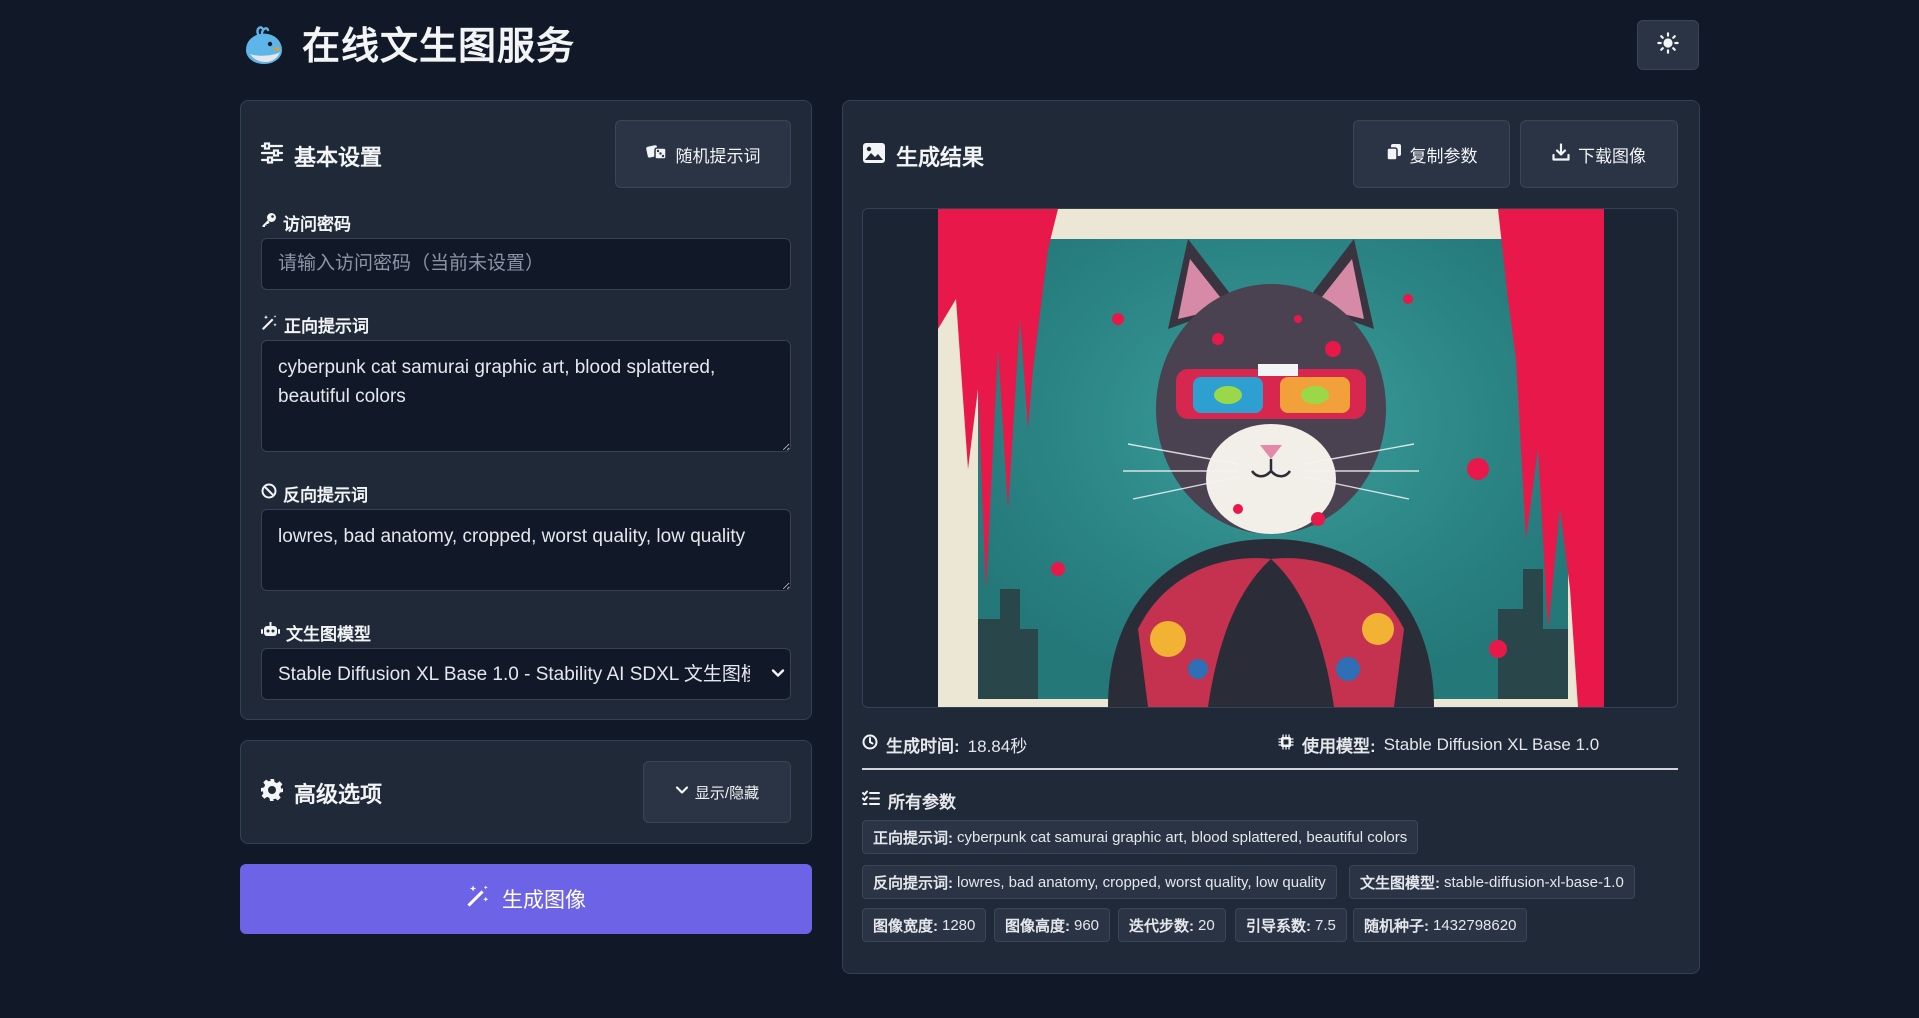 The image size is (1919, 1018). I want to click on param-key: 反向提示词:, so click(913, 883).